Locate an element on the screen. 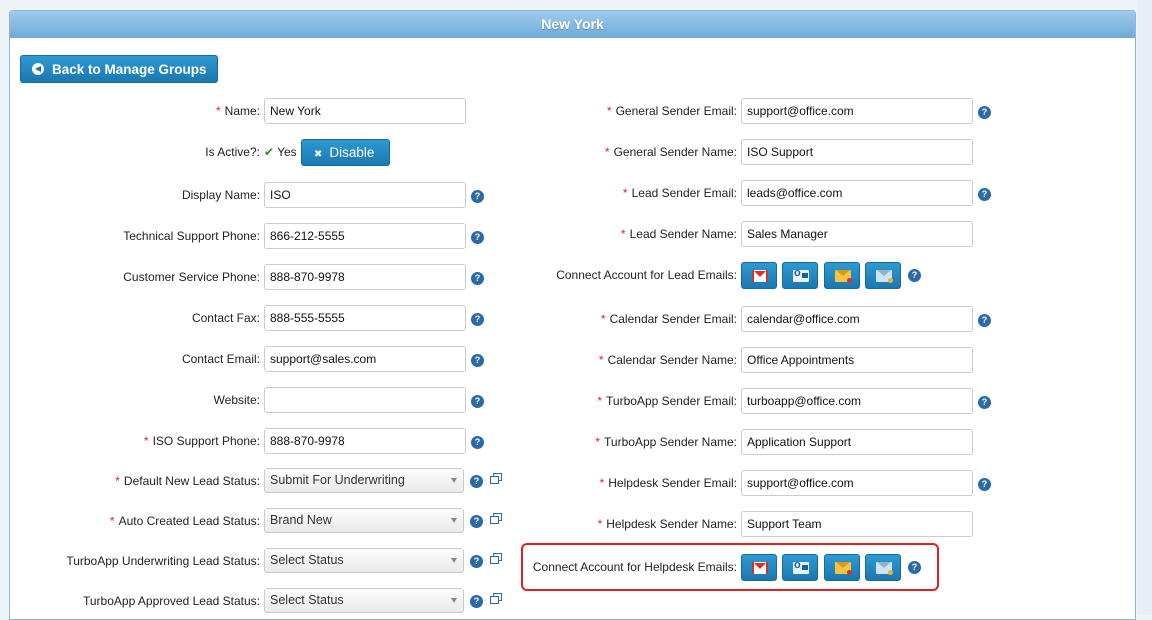  outlook-icon is located at coordinates (801, 274).